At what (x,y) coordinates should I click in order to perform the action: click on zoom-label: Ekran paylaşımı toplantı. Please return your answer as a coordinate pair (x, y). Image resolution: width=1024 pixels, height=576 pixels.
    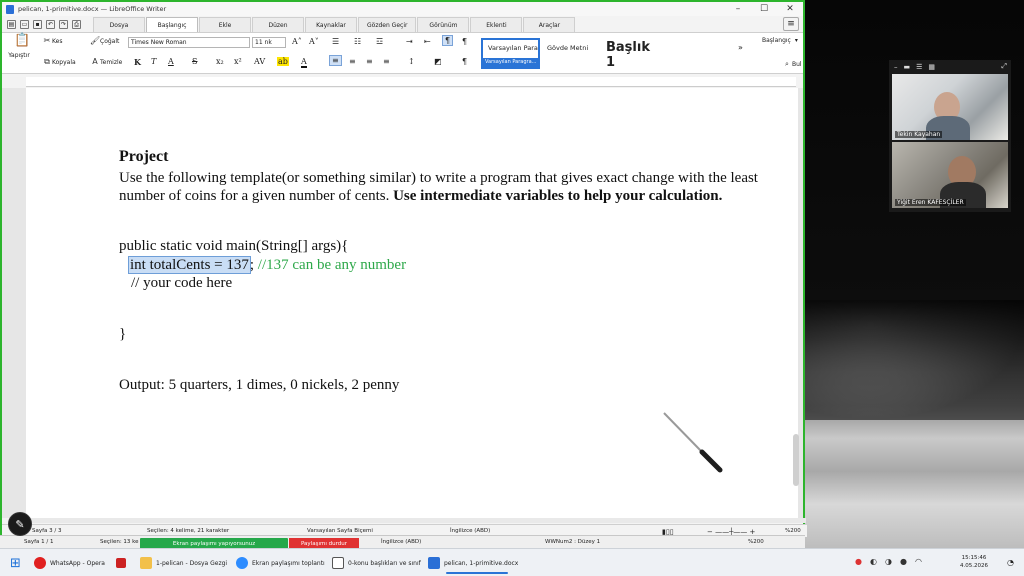
    Looking at the image, I should click on (288, 563).